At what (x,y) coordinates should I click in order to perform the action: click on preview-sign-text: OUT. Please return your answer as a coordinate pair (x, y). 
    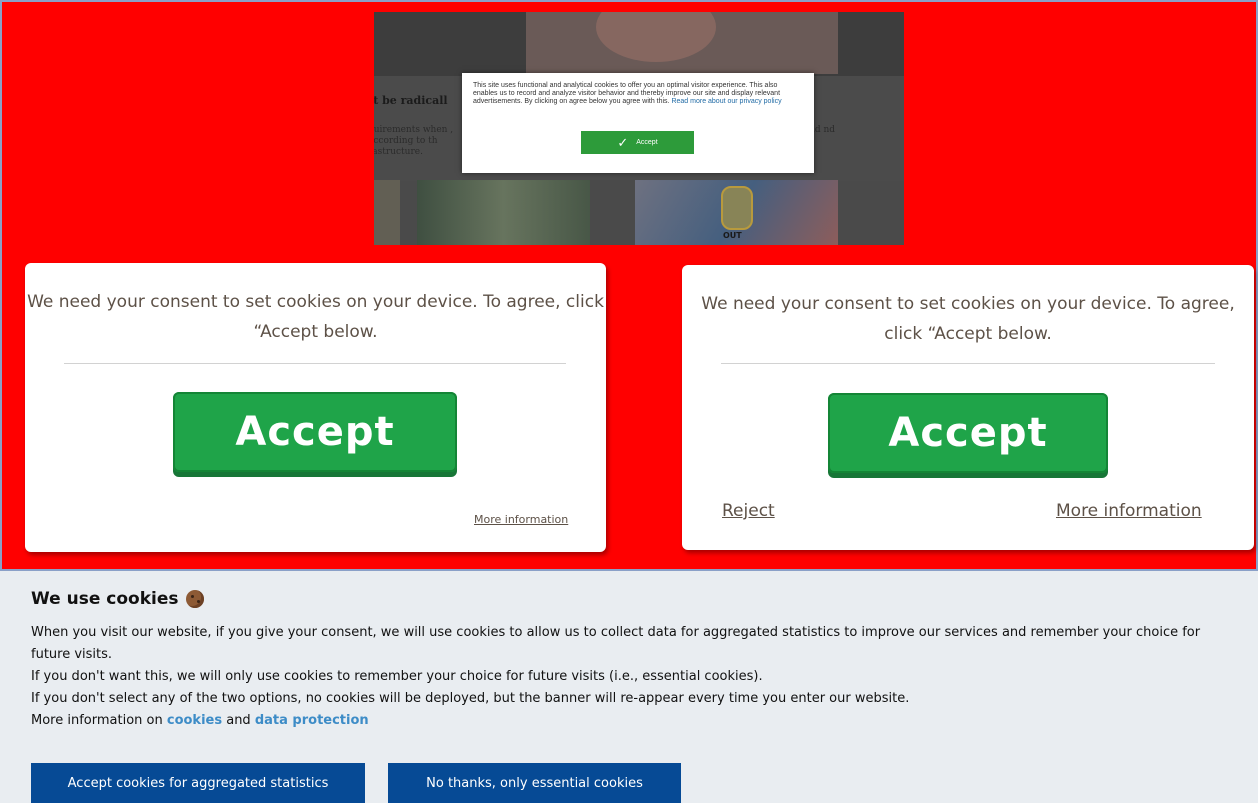
    Looking at the image, I should click on (732, 235).